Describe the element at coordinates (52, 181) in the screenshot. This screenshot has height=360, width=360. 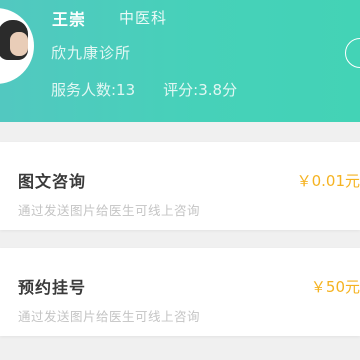
I see `service-title: 图文咨询` at that location.